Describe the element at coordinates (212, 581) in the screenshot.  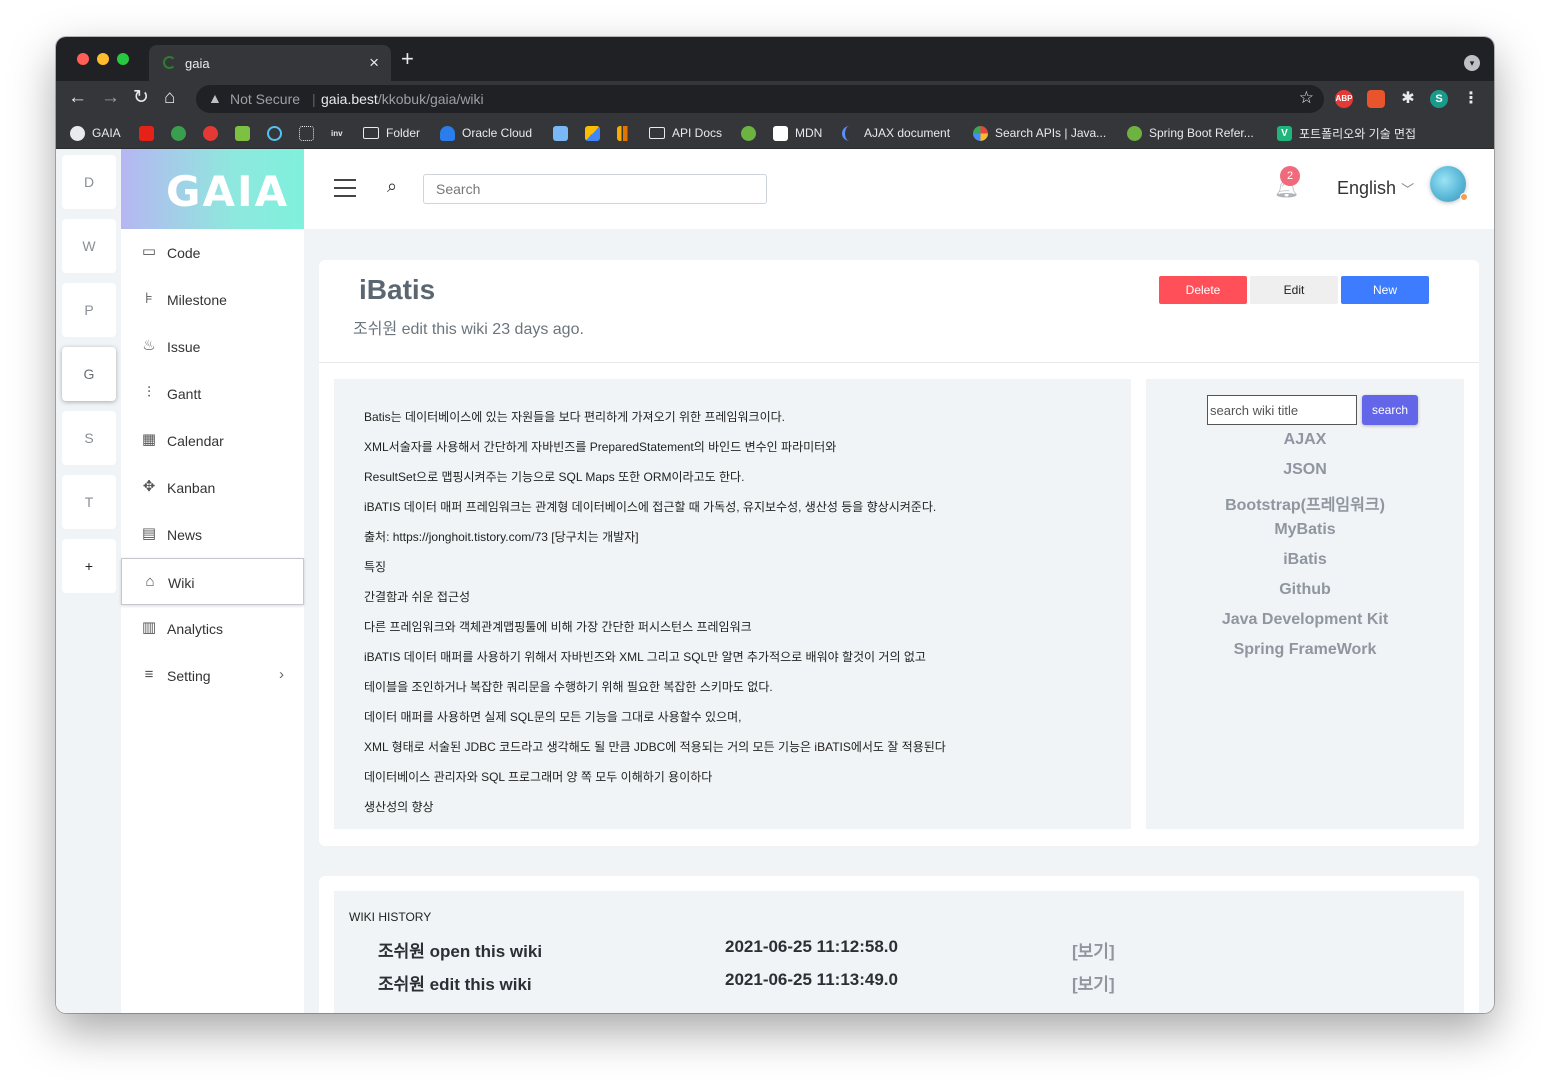
I see `sidebar-item-wiki: ⌂ Wiki` at that location.